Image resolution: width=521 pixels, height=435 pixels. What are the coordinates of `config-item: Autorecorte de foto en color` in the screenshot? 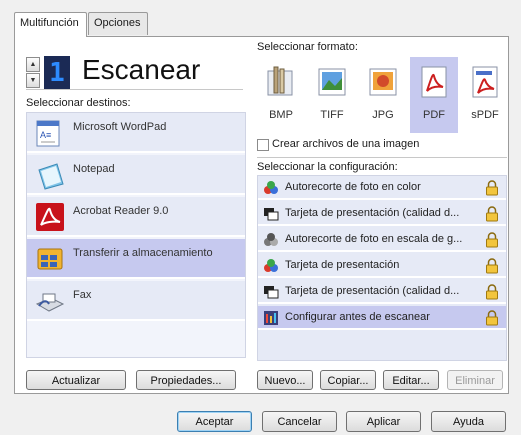 It's located at (382, 188).